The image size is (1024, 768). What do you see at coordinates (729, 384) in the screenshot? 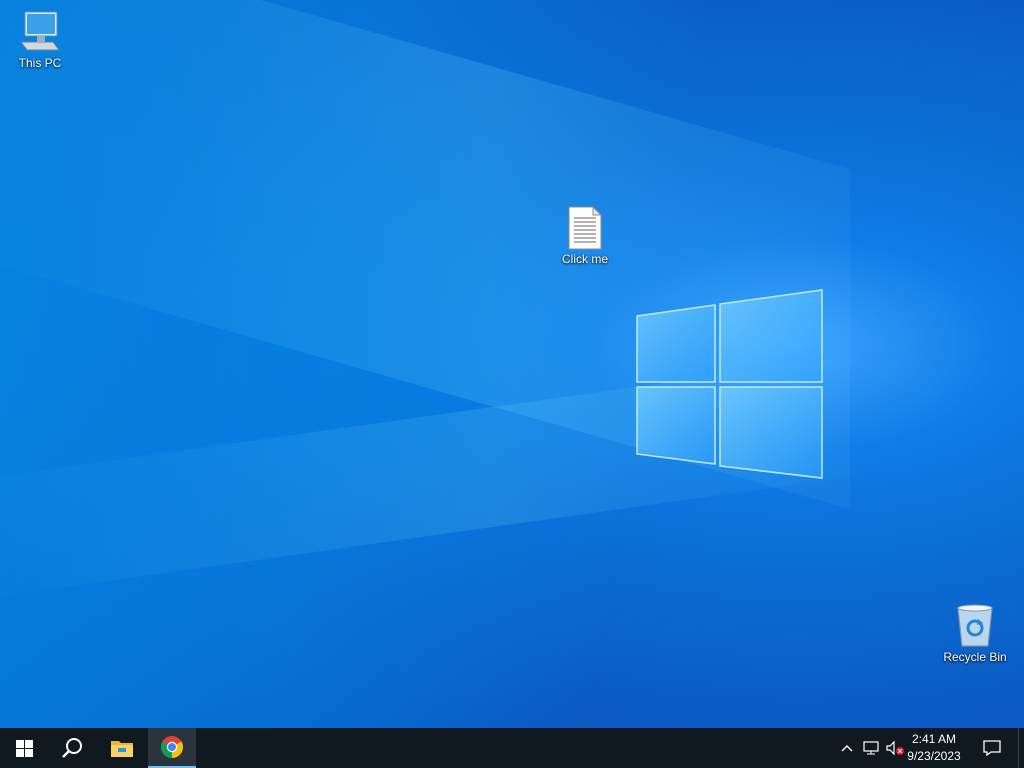
I see `wallpaper-windows-logo` at bounding box center [729, 384].